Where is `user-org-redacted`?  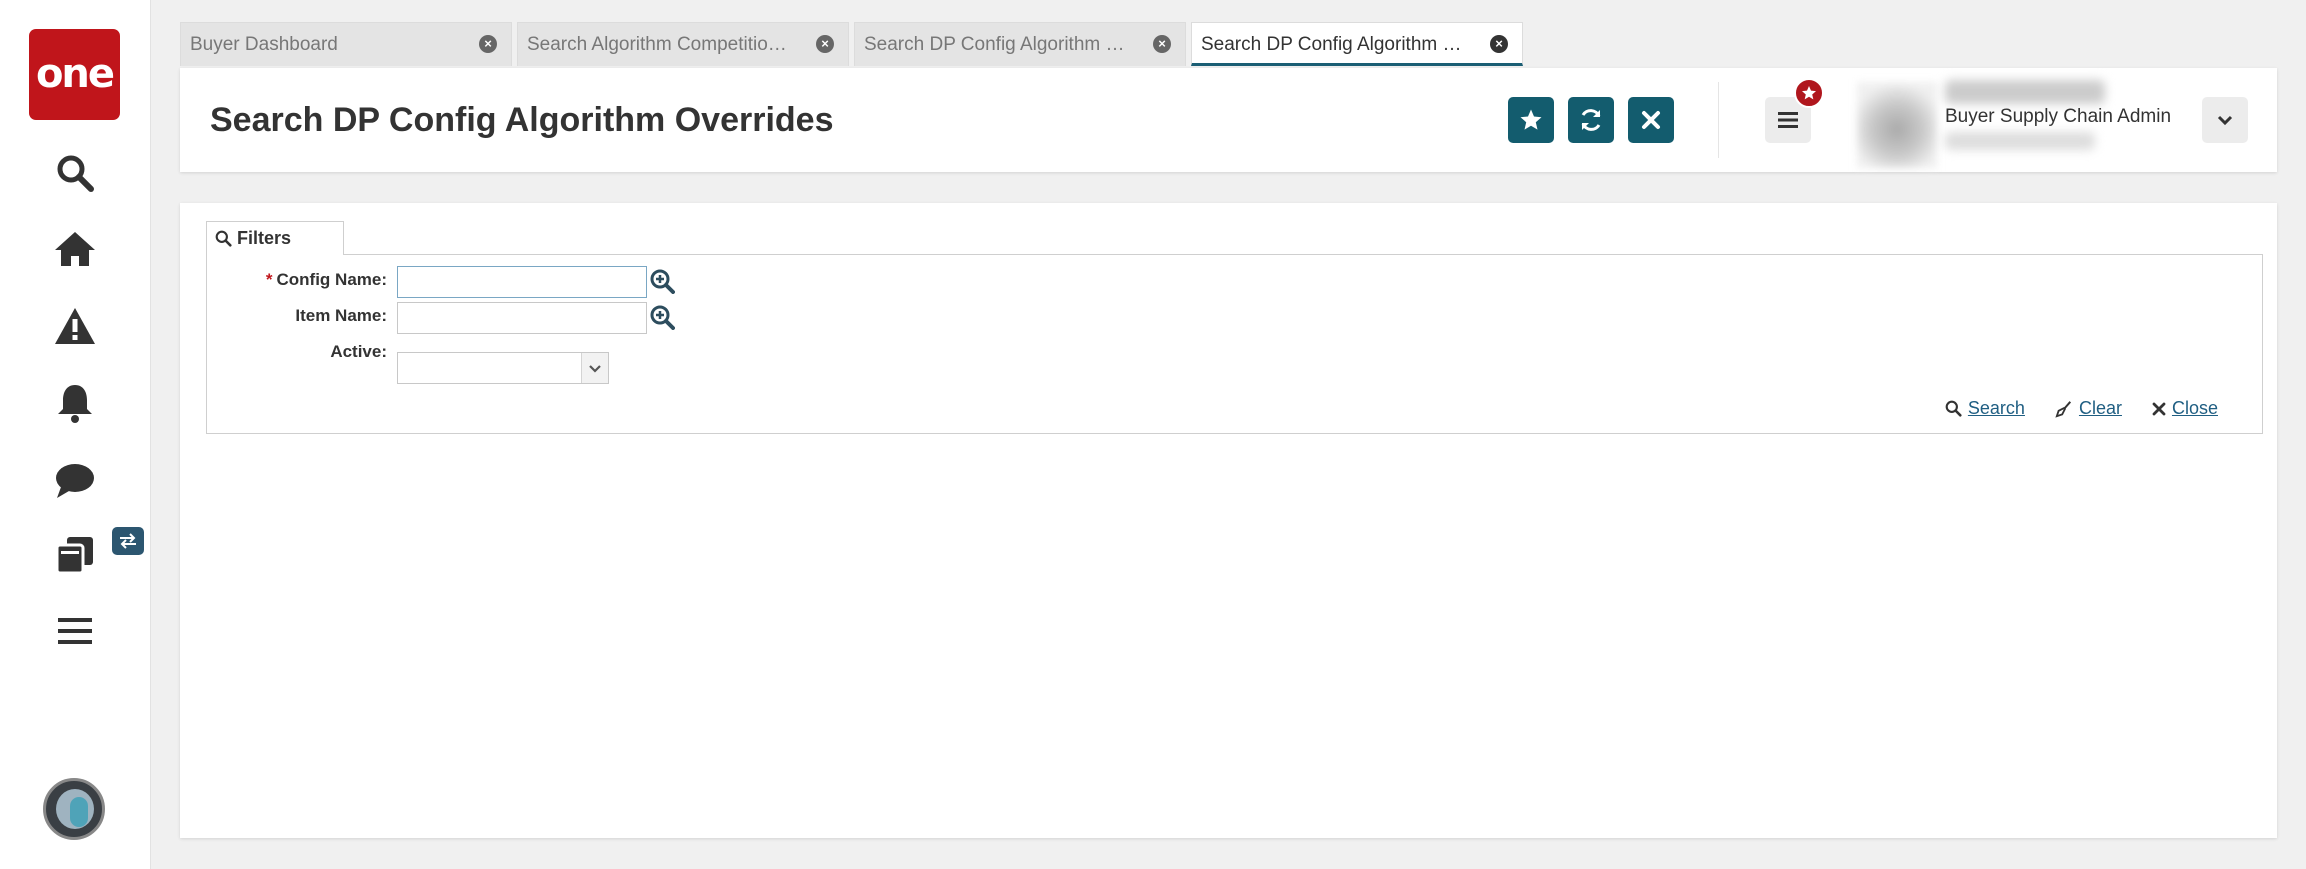 user-org-redacted is located at coordinates (2020, 141).